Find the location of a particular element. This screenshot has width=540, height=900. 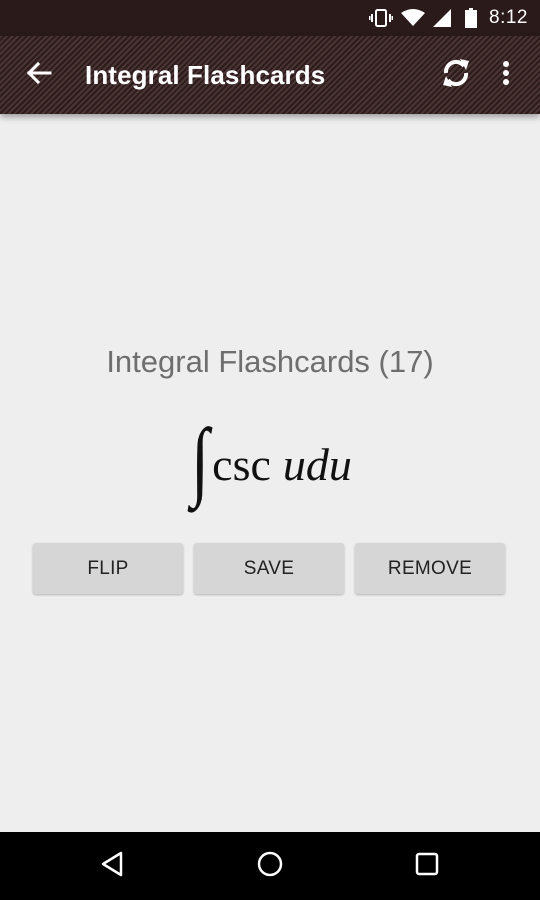

vibrate-icon is located at coordinates (381, 18).